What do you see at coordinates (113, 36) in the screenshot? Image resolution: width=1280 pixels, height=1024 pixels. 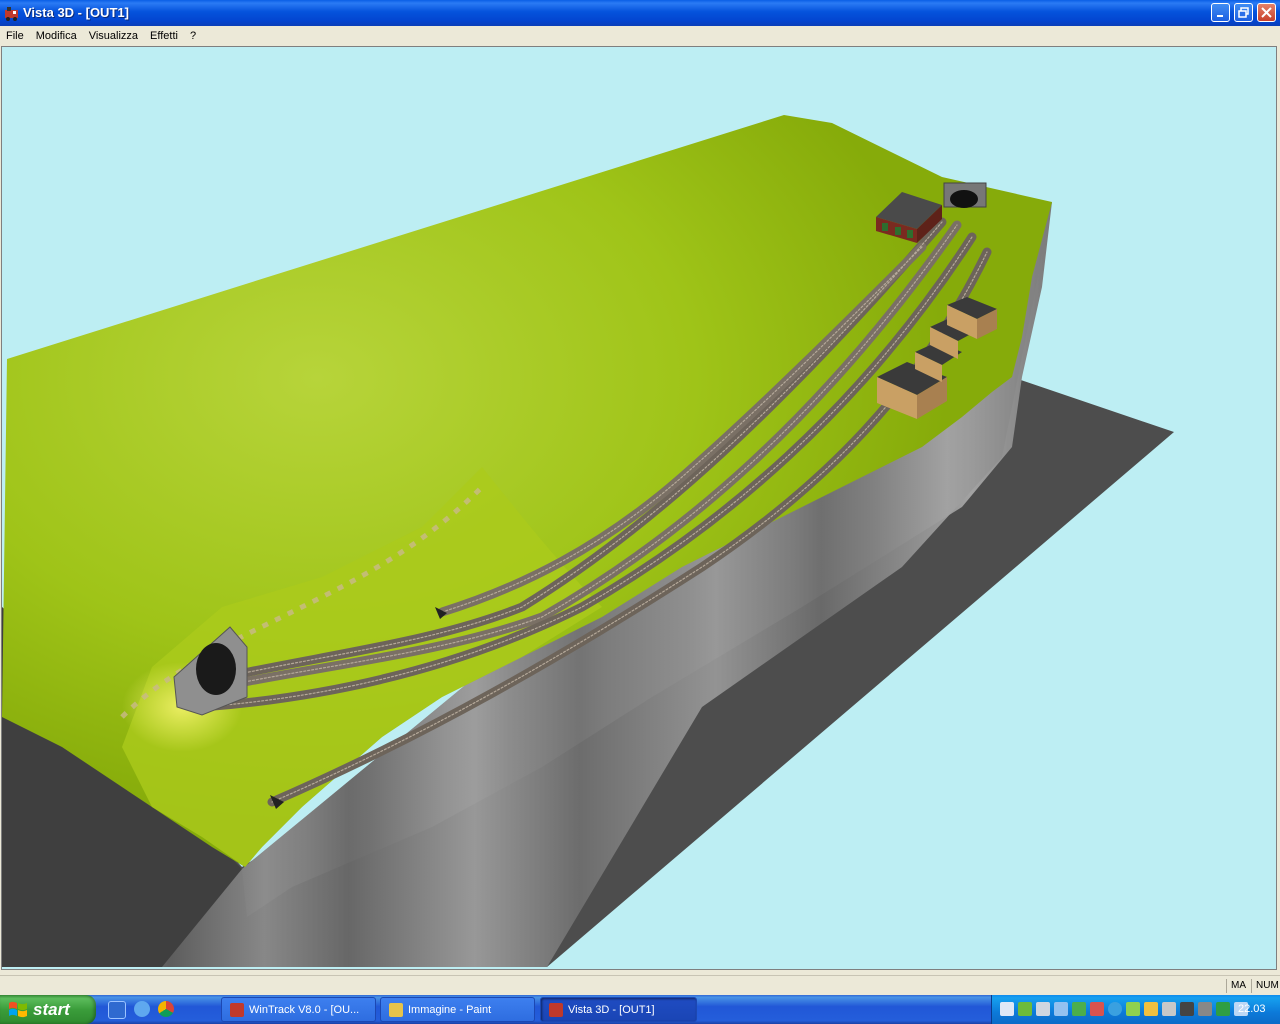 I see `menu-visualizza: Visualizza` at bounding box center [113, 36].